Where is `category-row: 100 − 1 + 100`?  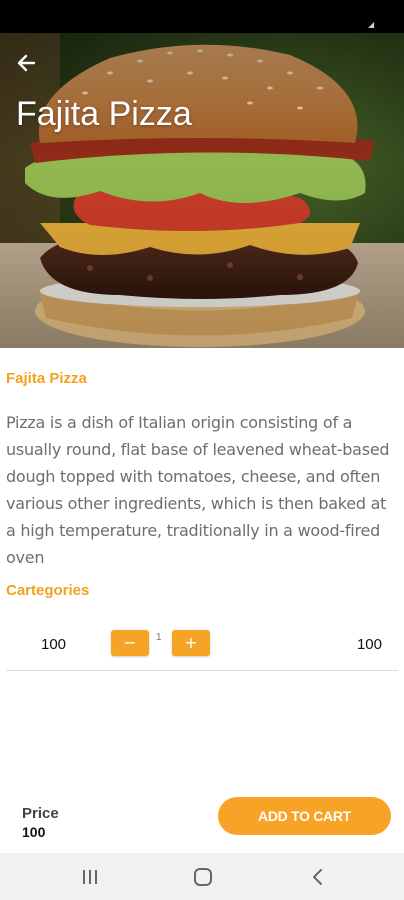
category-row: 100 − 1 + 100 is located at coordinates (202, 648).